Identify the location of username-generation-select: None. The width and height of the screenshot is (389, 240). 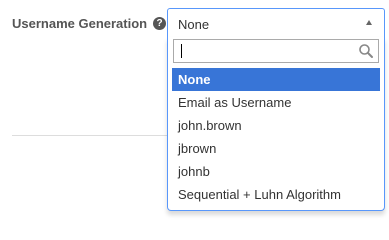
(276, 23).